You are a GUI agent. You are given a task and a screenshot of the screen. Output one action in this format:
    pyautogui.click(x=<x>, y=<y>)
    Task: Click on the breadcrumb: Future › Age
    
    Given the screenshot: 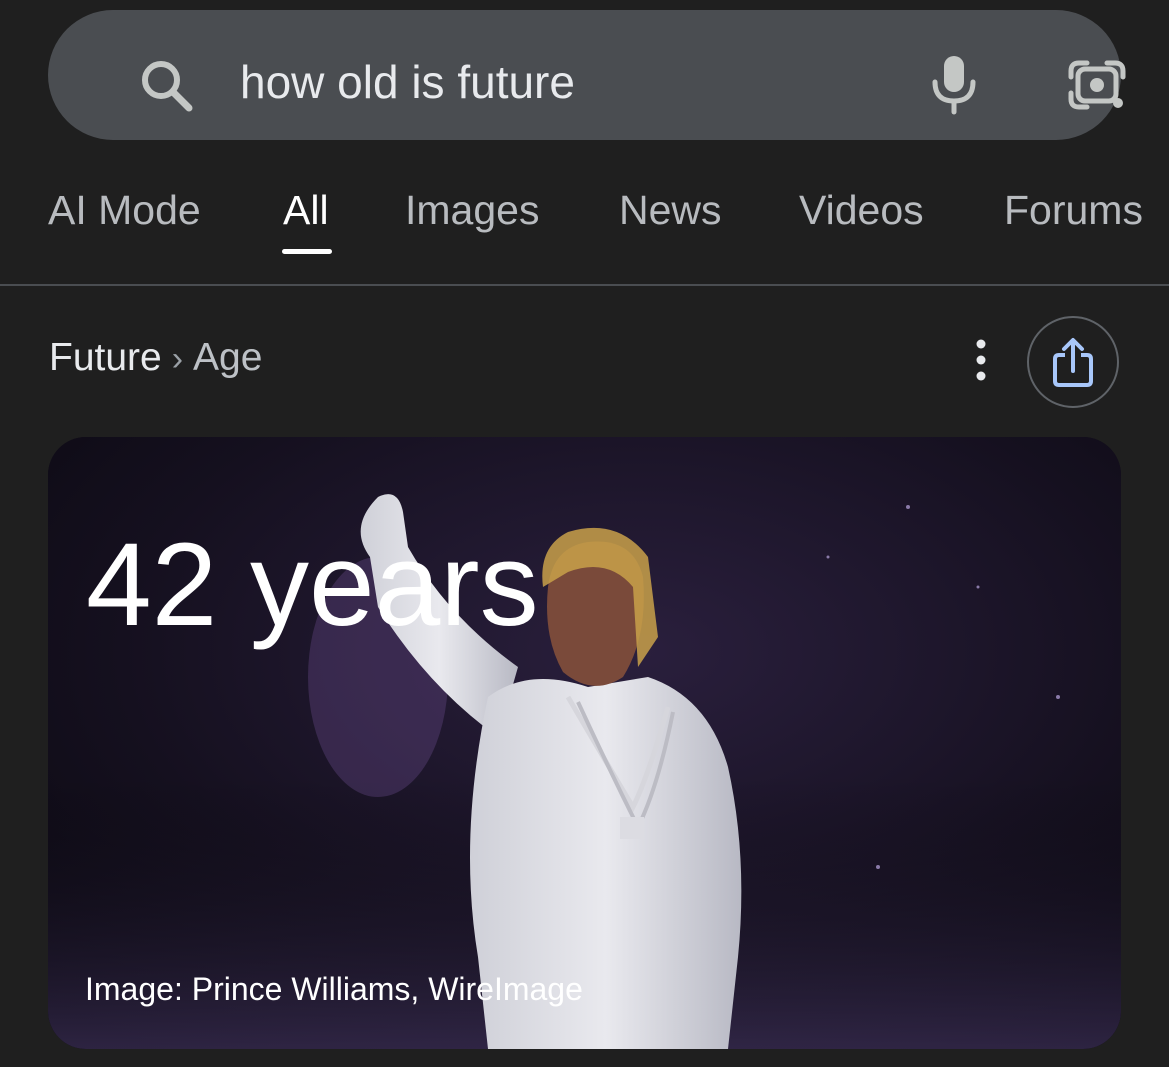 What is the action you would take?
    pyautogui.click(x=155, y=358)
    